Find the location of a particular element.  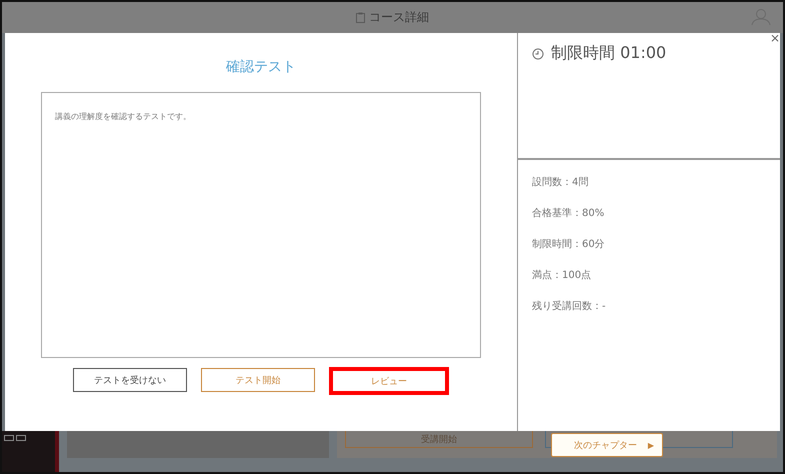

clock-icon is located at coordinates (538, 54).